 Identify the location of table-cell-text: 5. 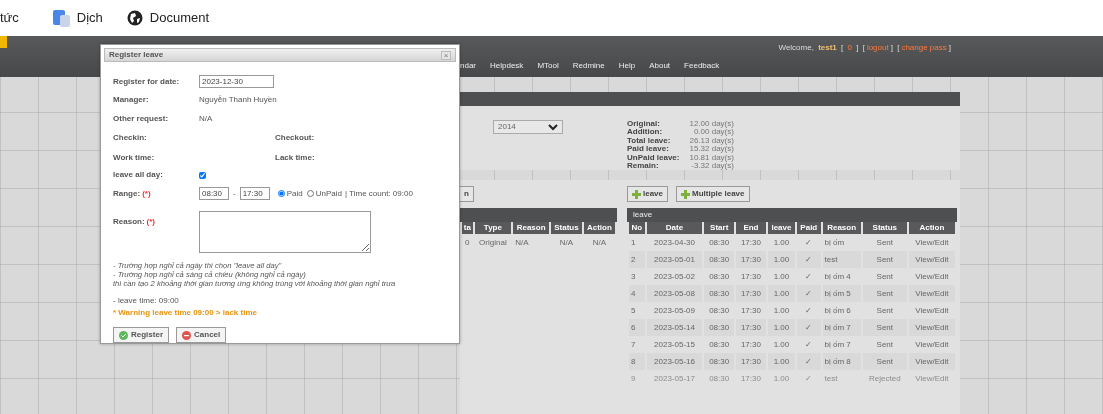
(633, 310).